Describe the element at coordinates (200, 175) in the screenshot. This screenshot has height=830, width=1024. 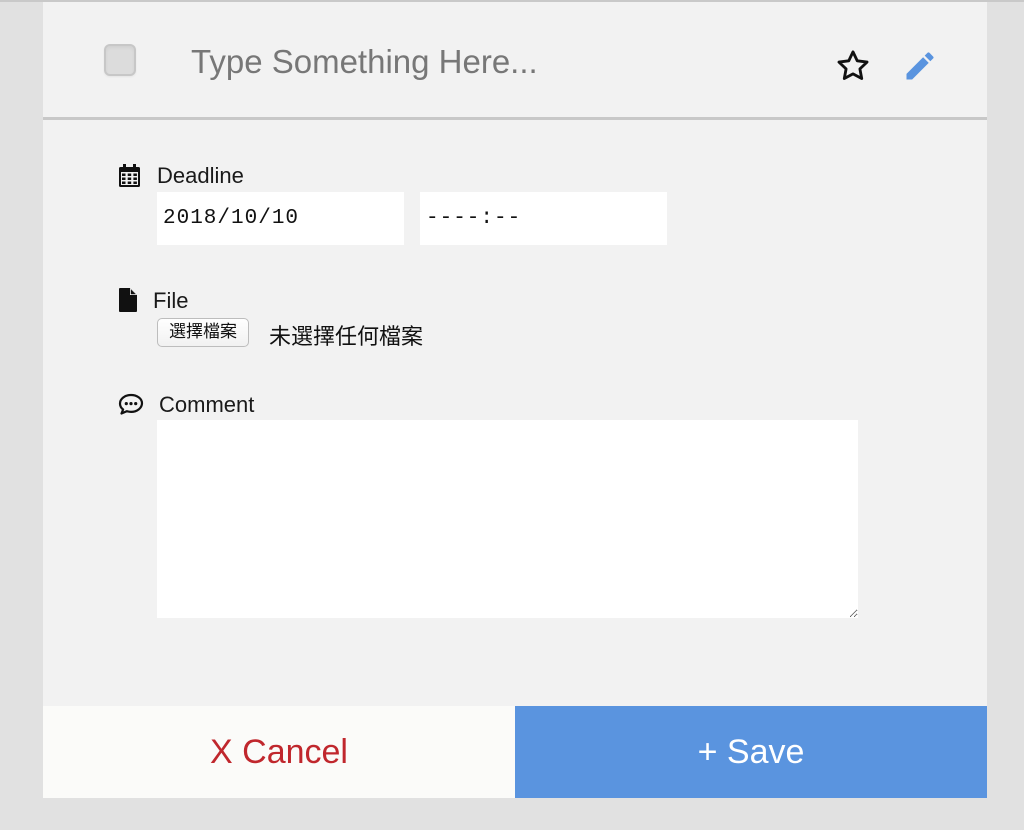
I see `deadline-label: Deadline` at that location.